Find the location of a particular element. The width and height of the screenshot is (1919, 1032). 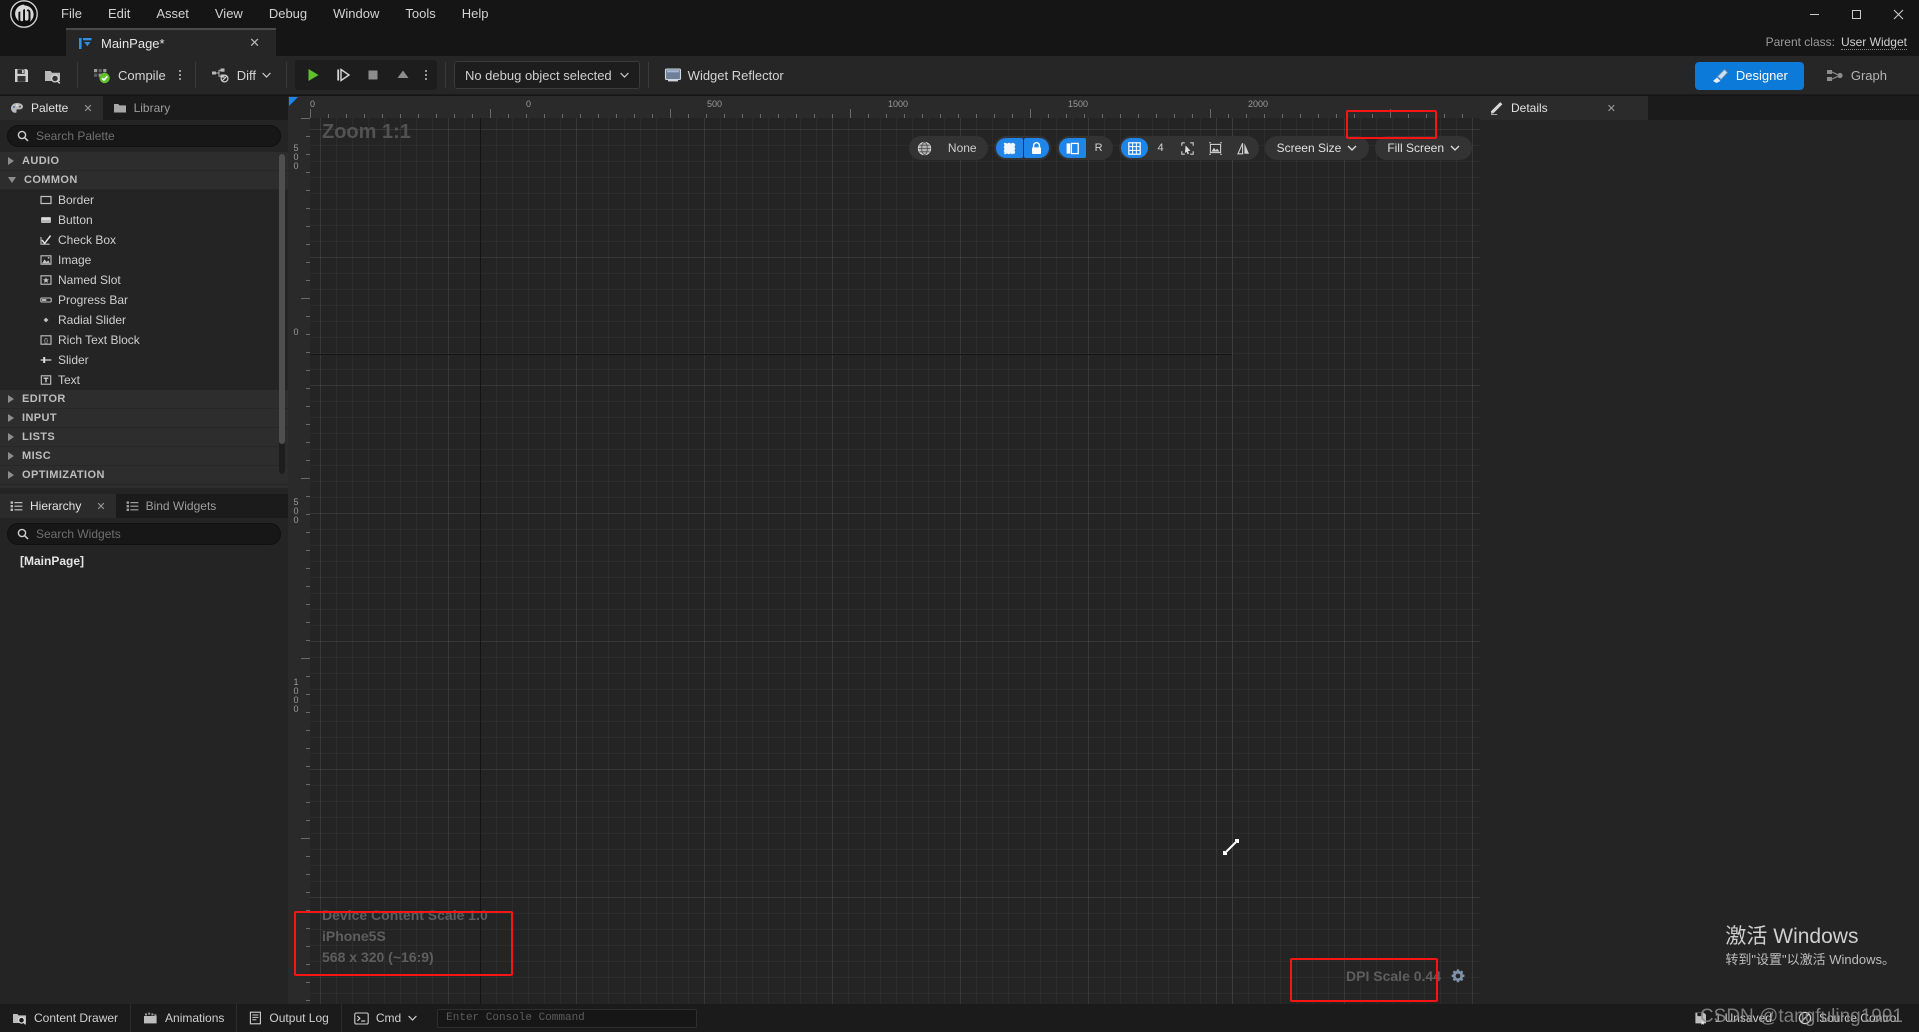

palette-item-check-box: Check Box is located at coordinates (144, 240).